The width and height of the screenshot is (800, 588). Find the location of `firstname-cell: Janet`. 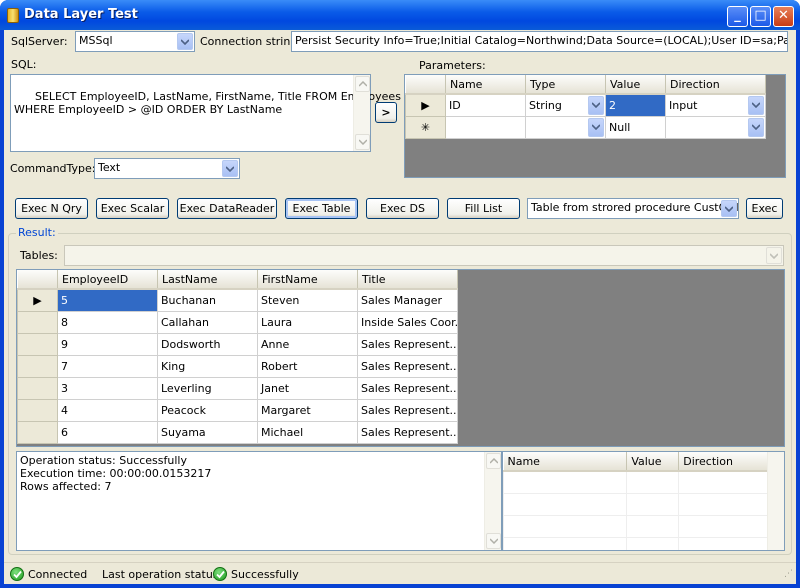

firstname-cell: Janet is located at coordinates (307, 388).